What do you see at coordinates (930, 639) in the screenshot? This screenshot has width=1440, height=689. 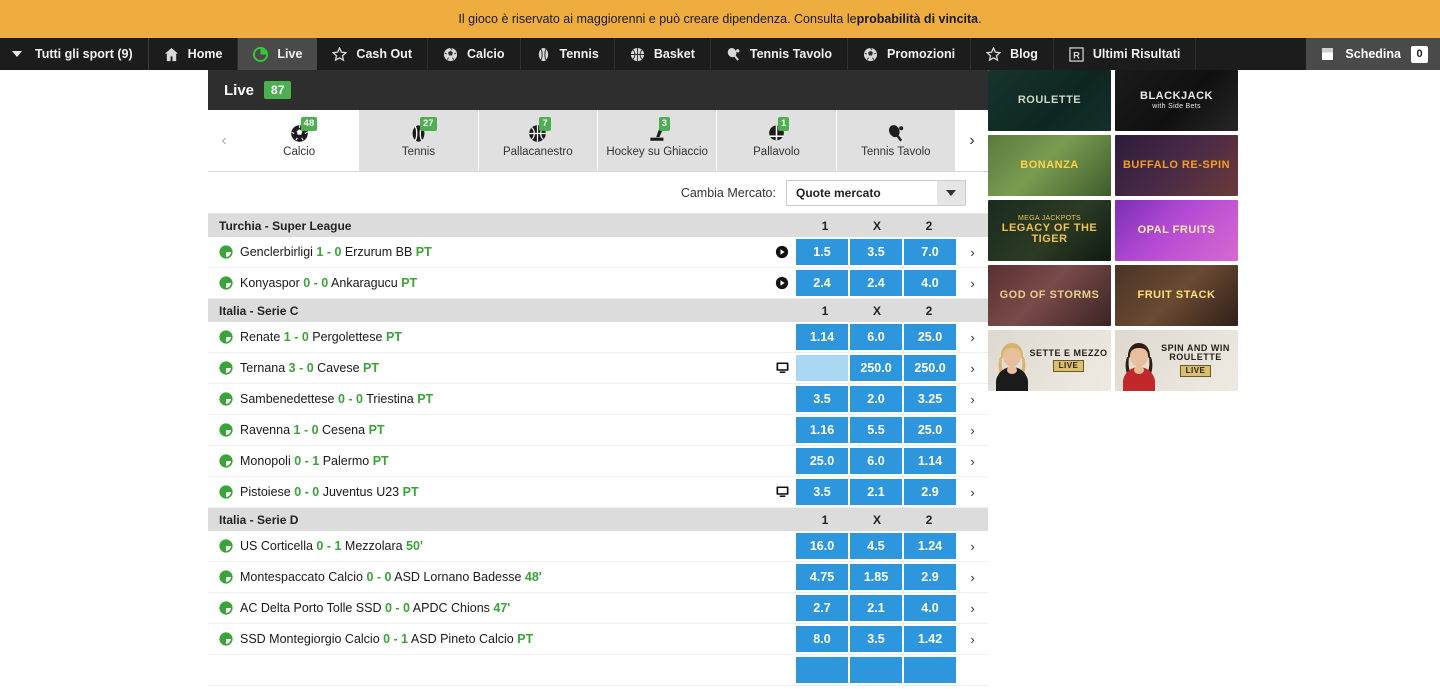 I see `odds-button: 1.42` at bounding box center [930, 639].